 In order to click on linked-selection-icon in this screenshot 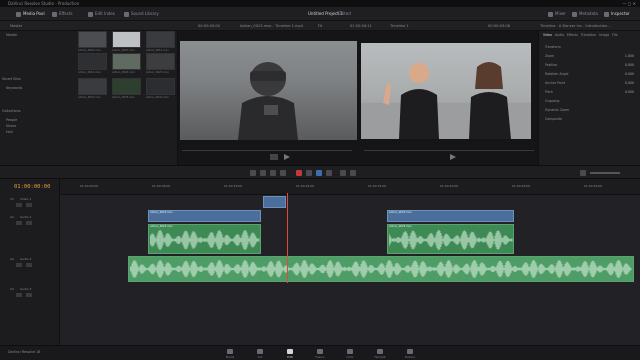, I will do `click(329, 173)`.